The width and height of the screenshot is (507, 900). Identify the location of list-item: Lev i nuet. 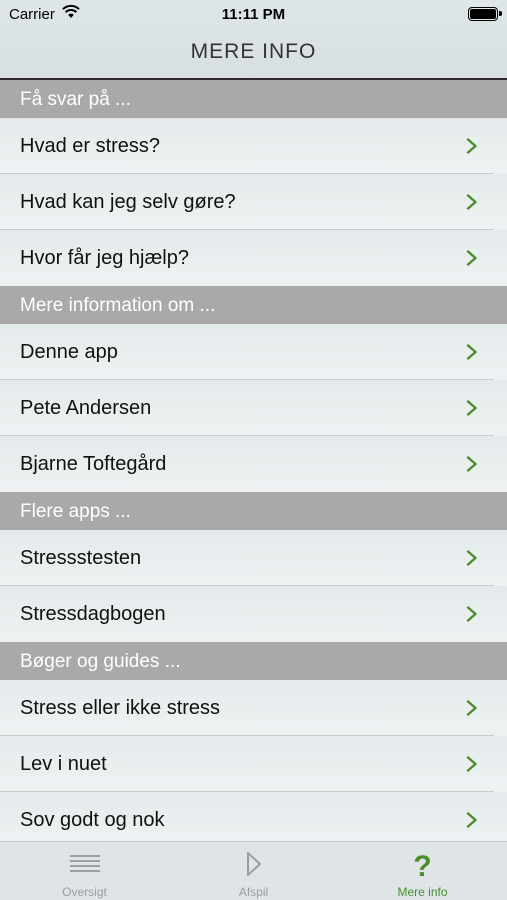
(253, 764).